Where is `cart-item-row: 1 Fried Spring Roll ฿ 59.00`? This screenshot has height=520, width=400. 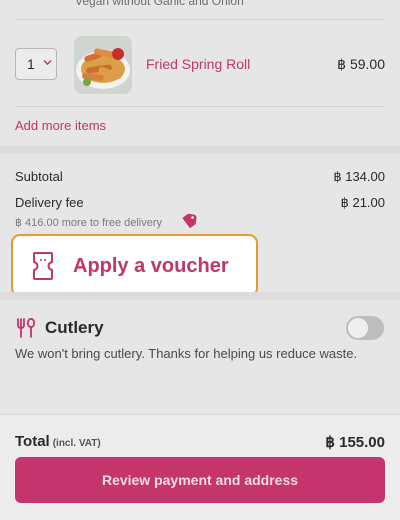 cart-item-row: 1 Fried Spring Roll ฿ 59.00 is located at coordinates (200, 65).